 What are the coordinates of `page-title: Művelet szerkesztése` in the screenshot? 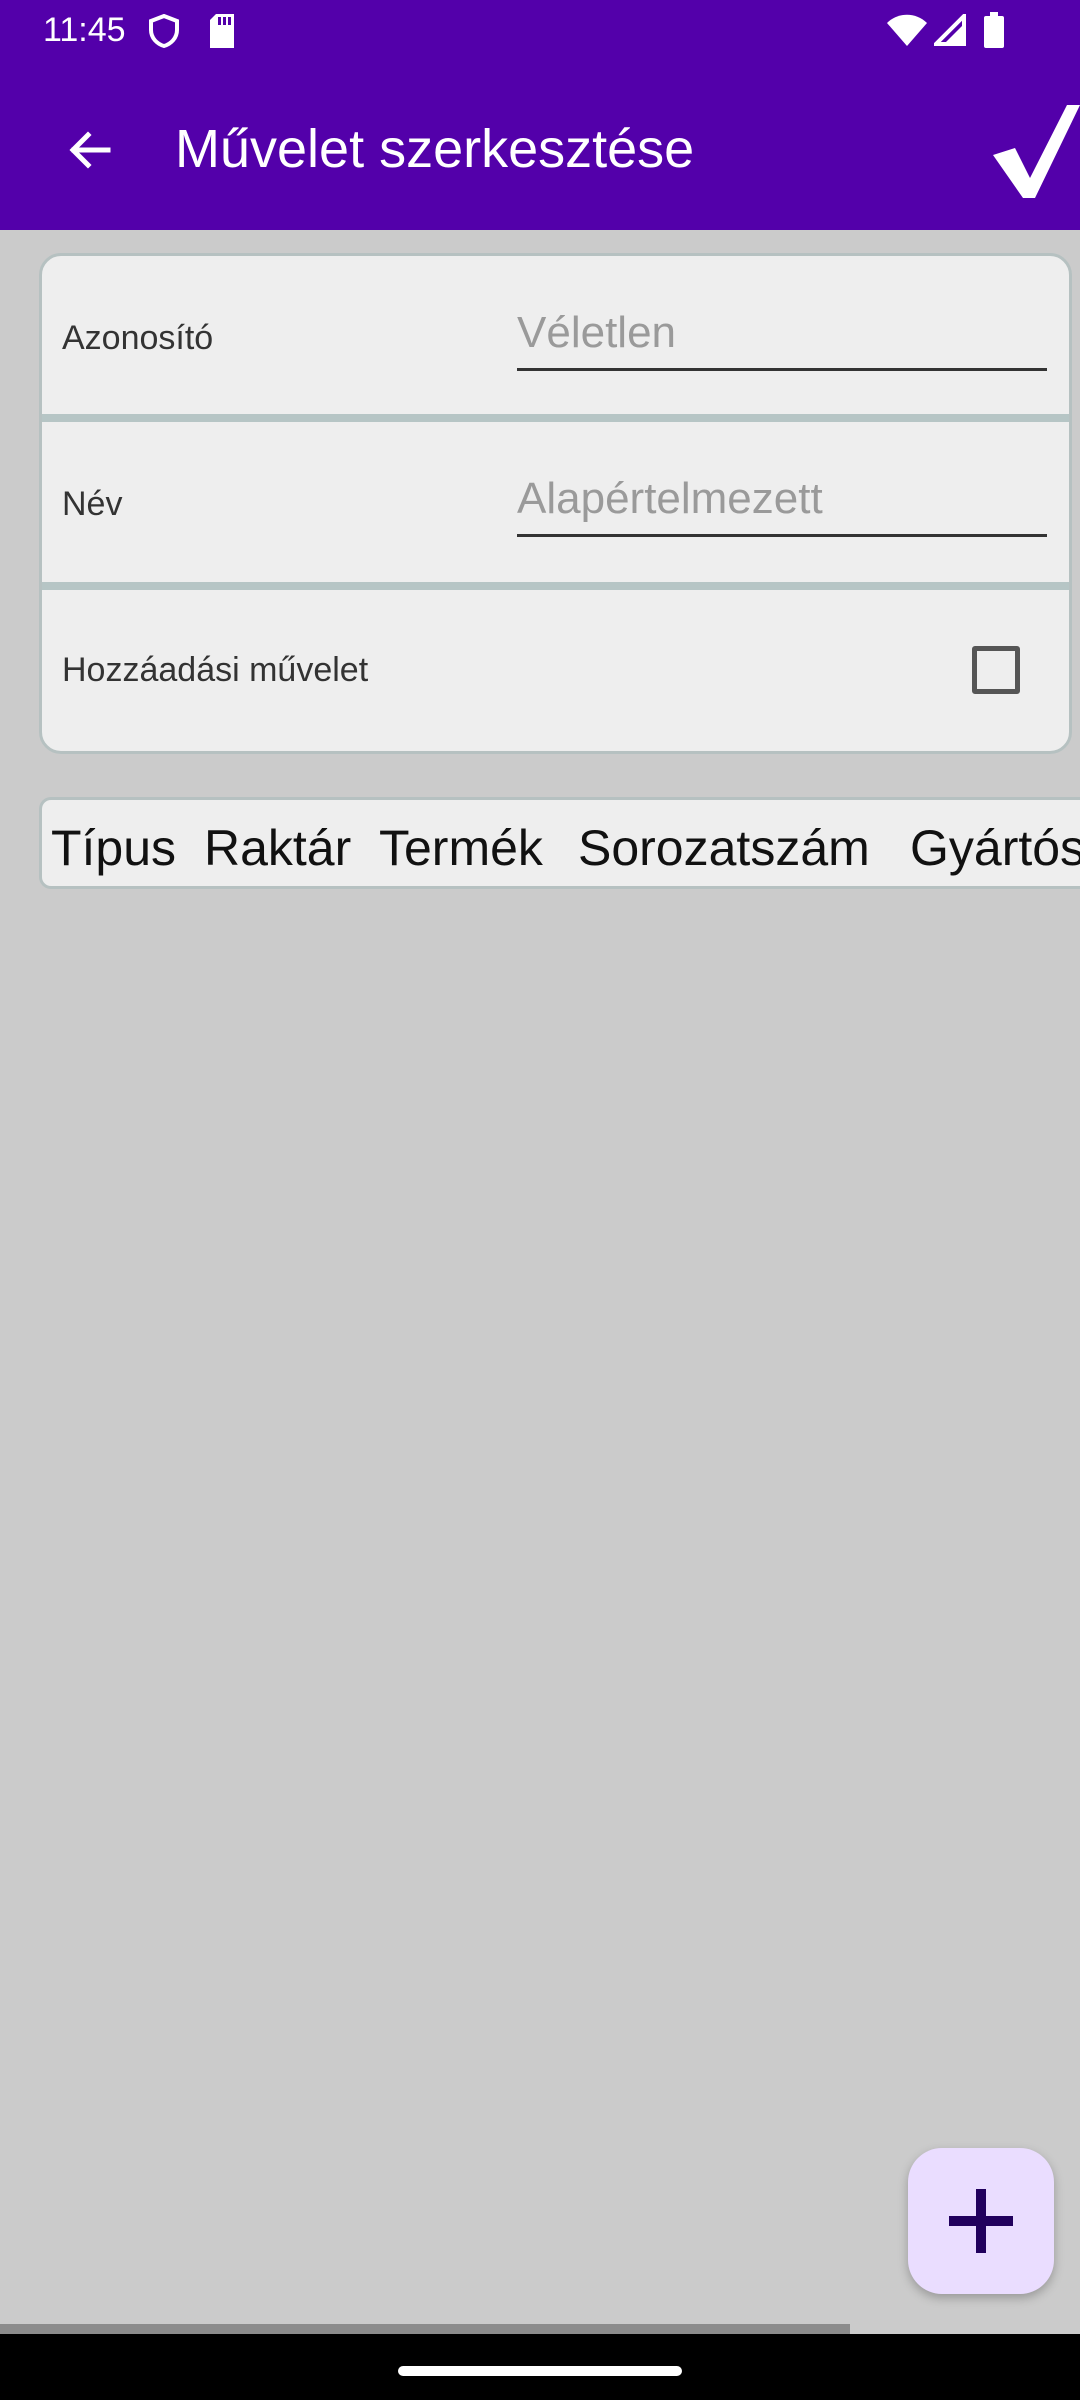 It's located at (435, 149).